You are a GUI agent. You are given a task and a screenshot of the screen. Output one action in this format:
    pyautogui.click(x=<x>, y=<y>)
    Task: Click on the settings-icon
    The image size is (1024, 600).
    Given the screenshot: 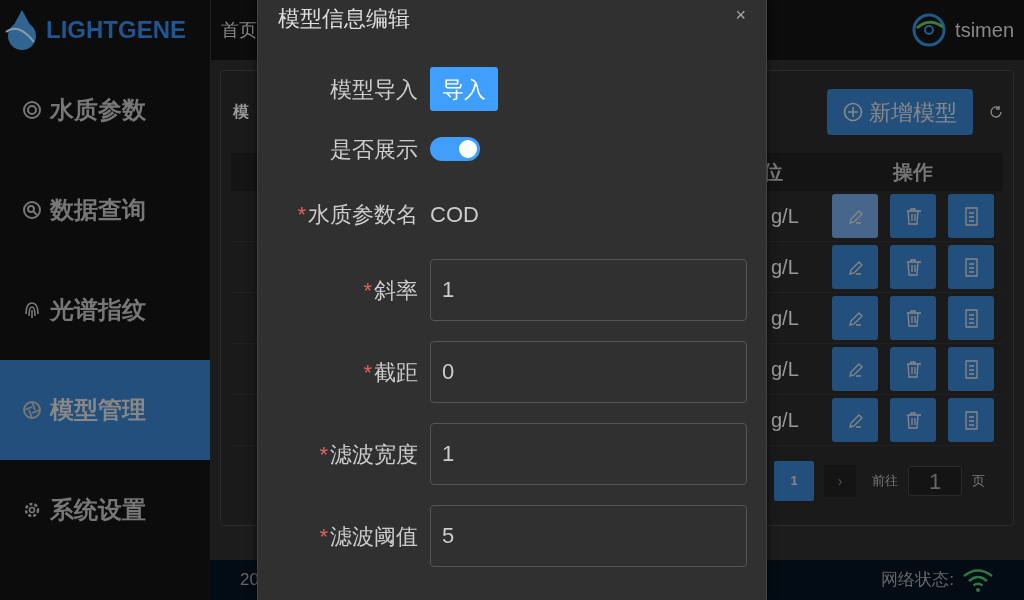 What is the action you would take?
    pyautogui.click(x=32, y=510)
    